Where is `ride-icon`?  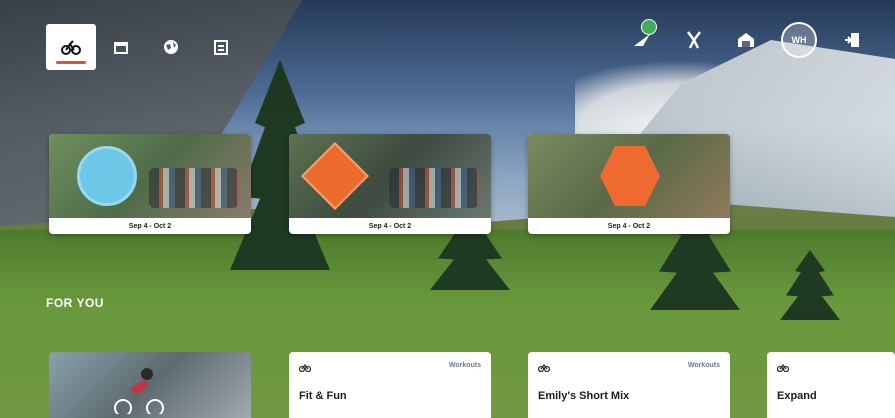
ride-icon is located at coordinates (71, 47).